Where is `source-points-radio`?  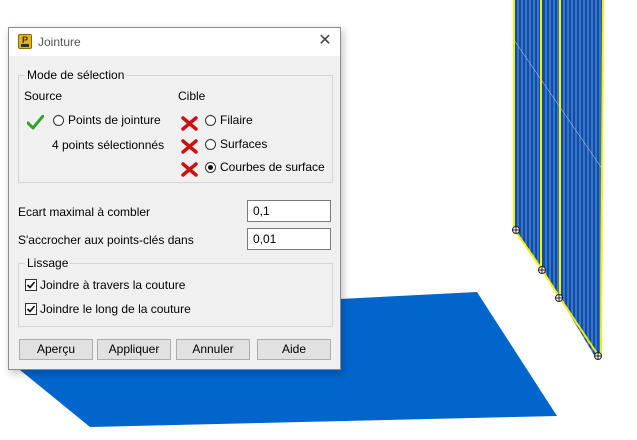 source-points-radio is located at coordinates (58, 120).